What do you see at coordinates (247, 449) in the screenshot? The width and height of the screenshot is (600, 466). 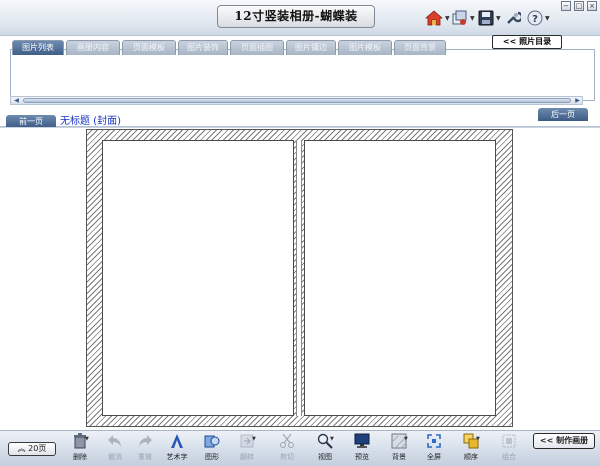 I see `flip-tool: ▼ 翻转` at bounding box center [247, 449].